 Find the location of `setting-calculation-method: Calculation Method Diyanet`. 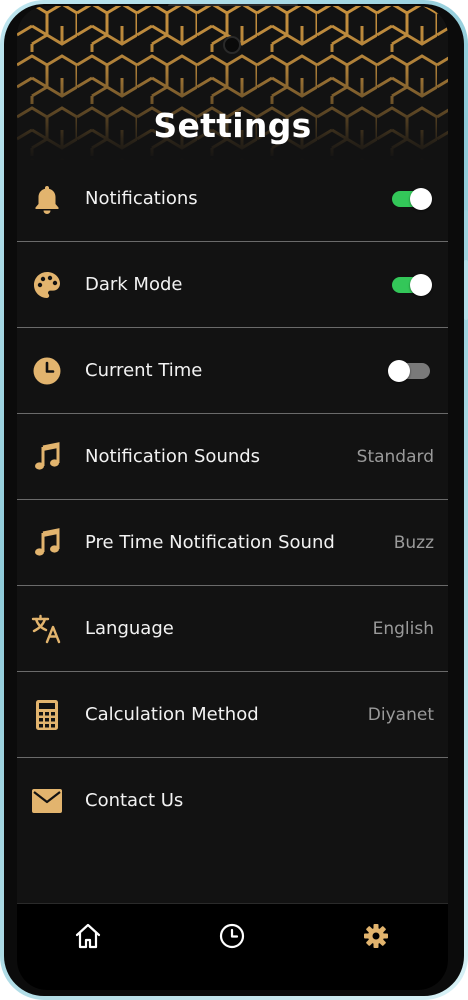

setting-calculation-method: Calculation Method Diyanet is located at coordinates (232, 715).